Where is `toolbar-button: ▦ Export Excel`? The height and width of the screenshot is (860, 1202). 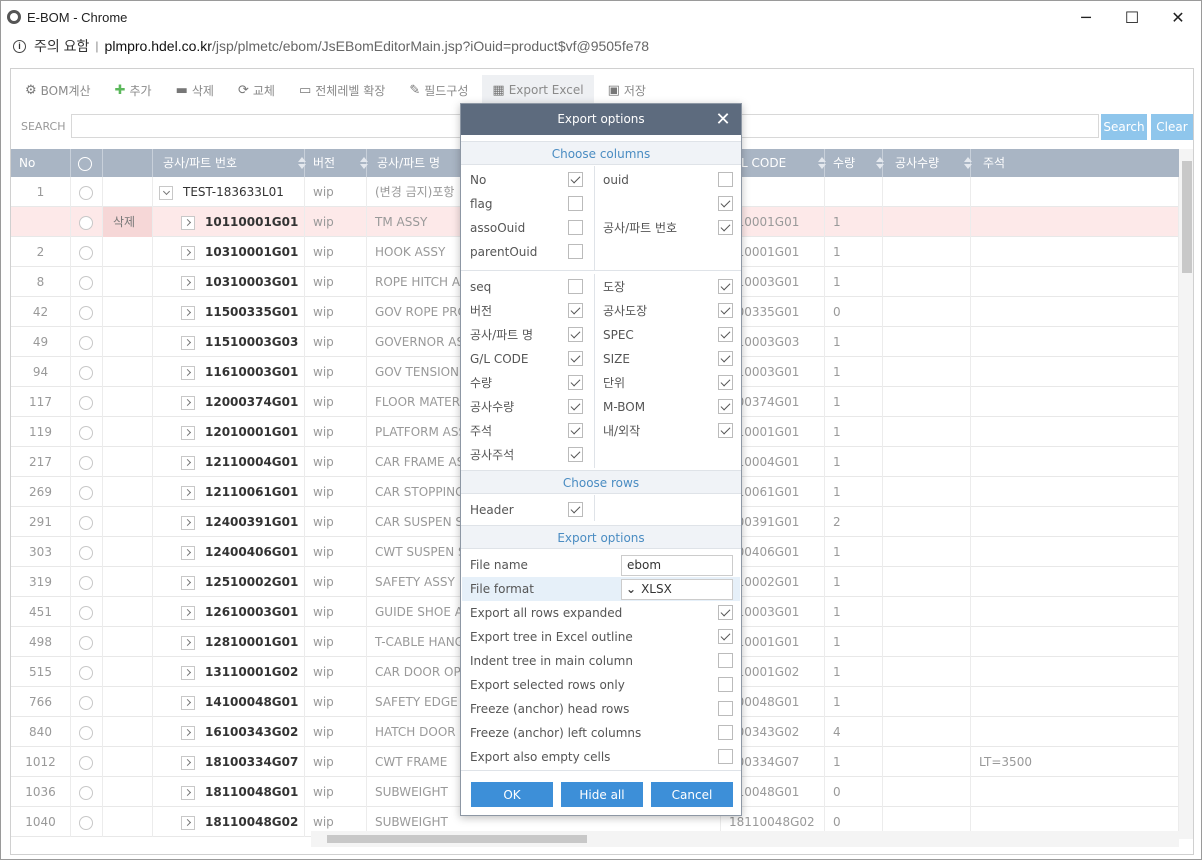
toolbar-button: ▦ Export Excel is located at coordinates (538, 90).